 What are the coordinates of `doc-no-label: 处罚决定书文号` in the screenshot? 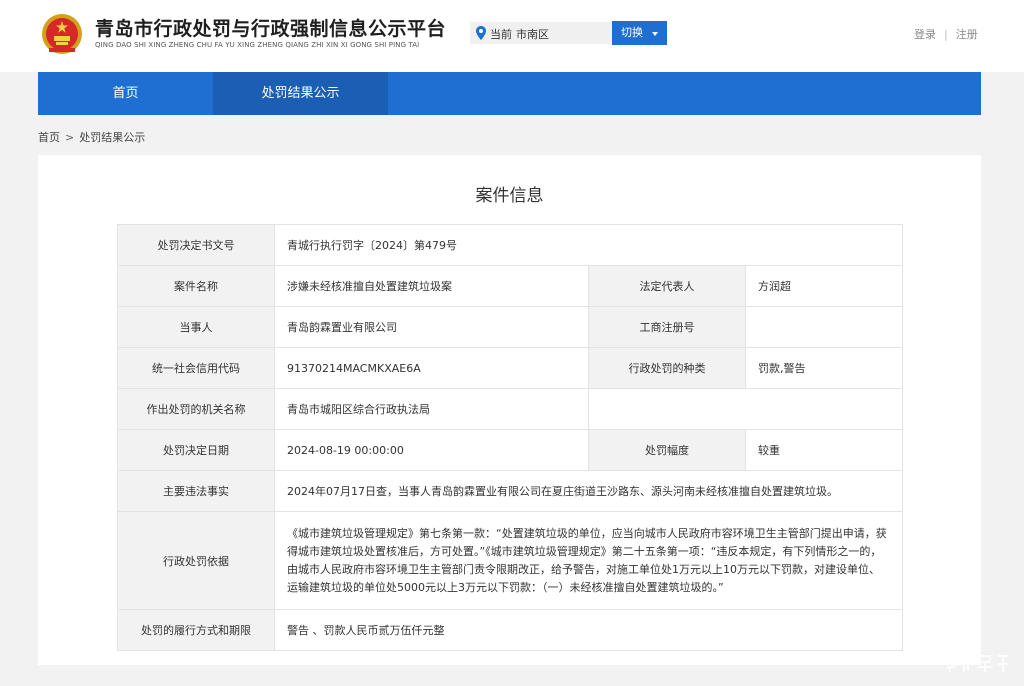 It's located at (196, 245).